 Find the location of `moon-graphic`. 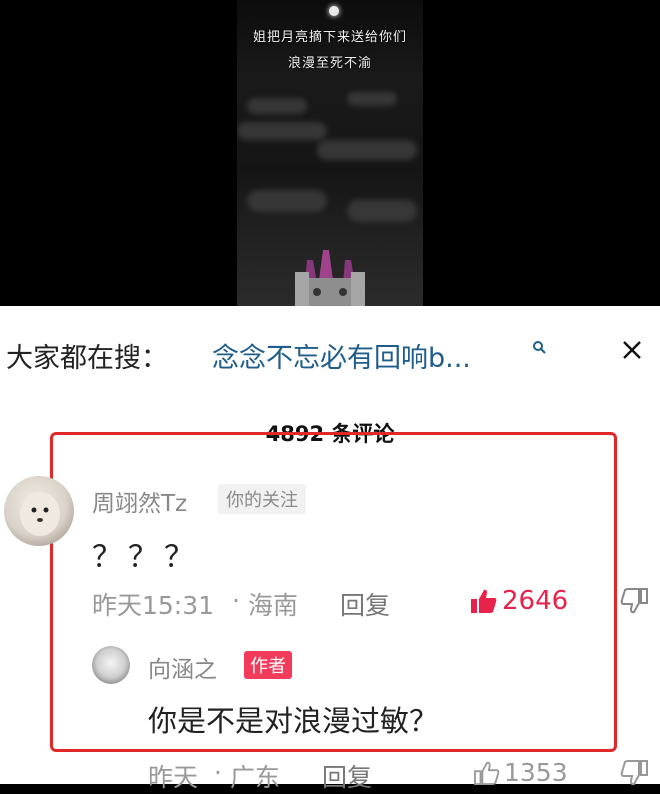

moon-graphic is located at coordinates (334, 11).